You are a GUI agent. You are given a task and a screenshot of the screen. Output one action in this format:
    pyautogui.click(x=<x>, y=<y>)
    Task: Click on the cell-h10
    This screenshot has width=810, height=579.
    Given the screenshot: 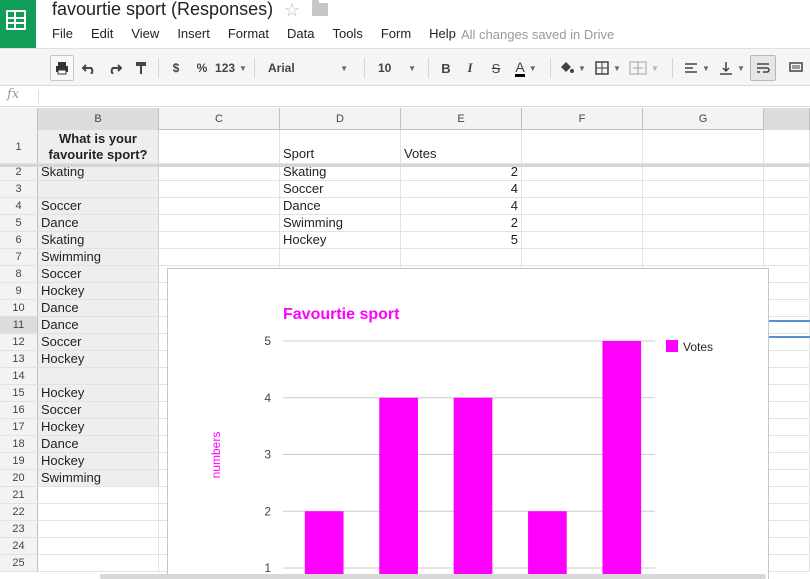 What is the action you would take?
    pyautogui.click(x=787, y=308)
    